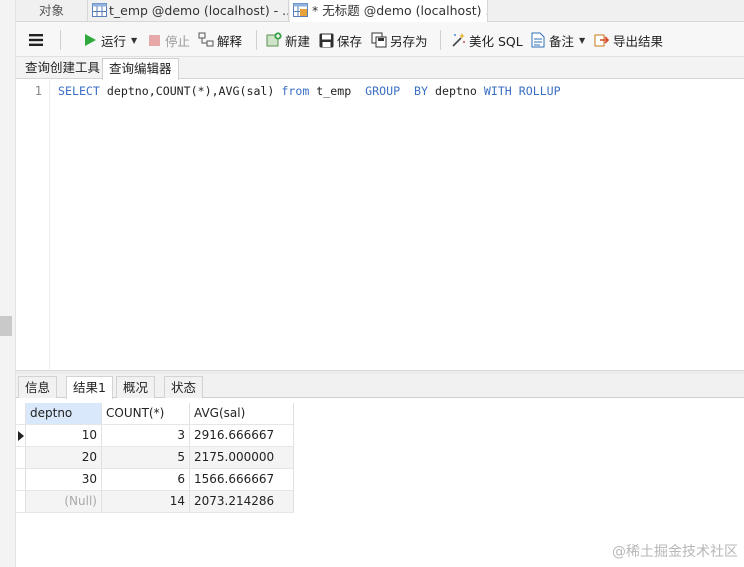 The width and height of the screenshot is (744, 567). What do you see at coordinates (602, 40) in the screenshot?
I see `export-icon` at bounding box center [602, 40].